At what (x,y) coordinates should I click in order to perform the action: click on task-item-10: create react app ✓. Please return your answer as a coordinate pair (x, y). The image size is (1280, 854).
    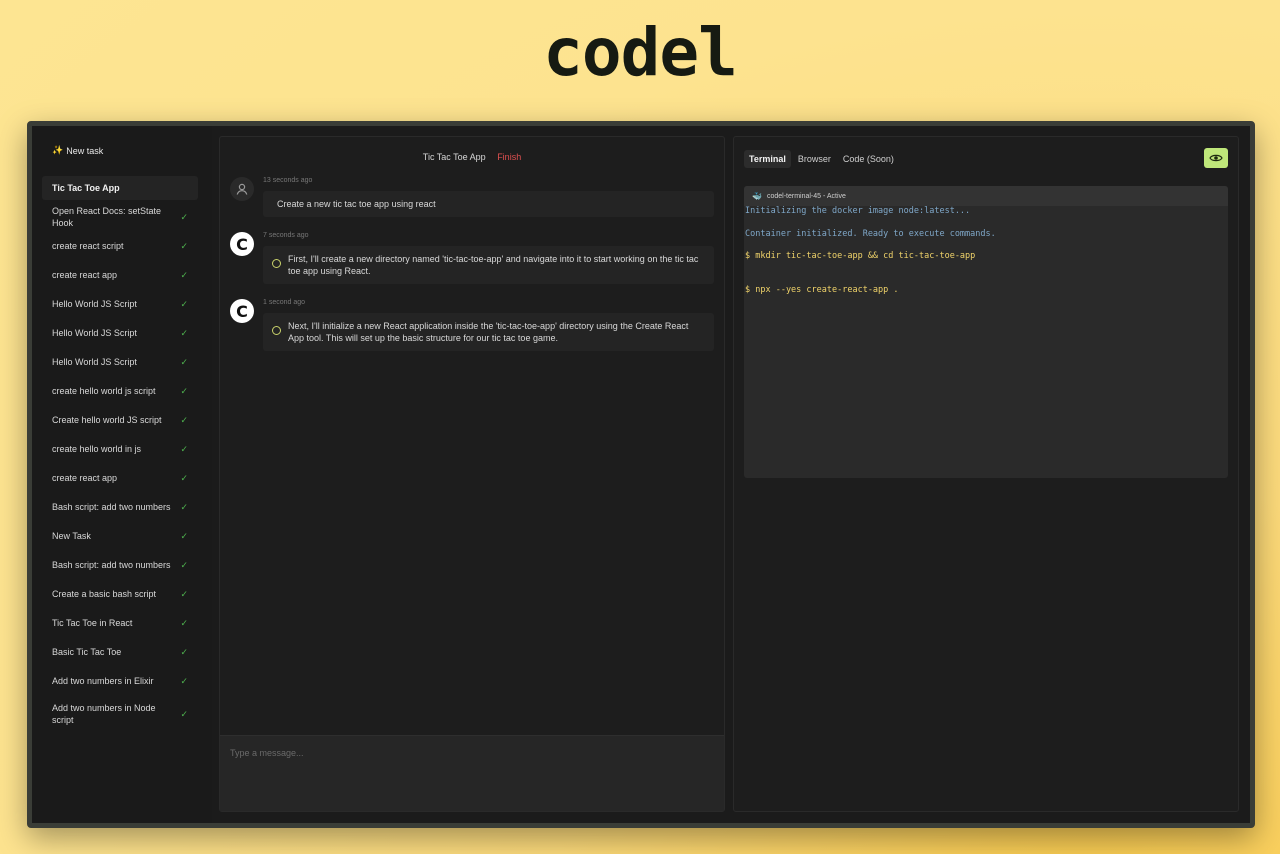
    Looking at the image, I should click on (120, 477).